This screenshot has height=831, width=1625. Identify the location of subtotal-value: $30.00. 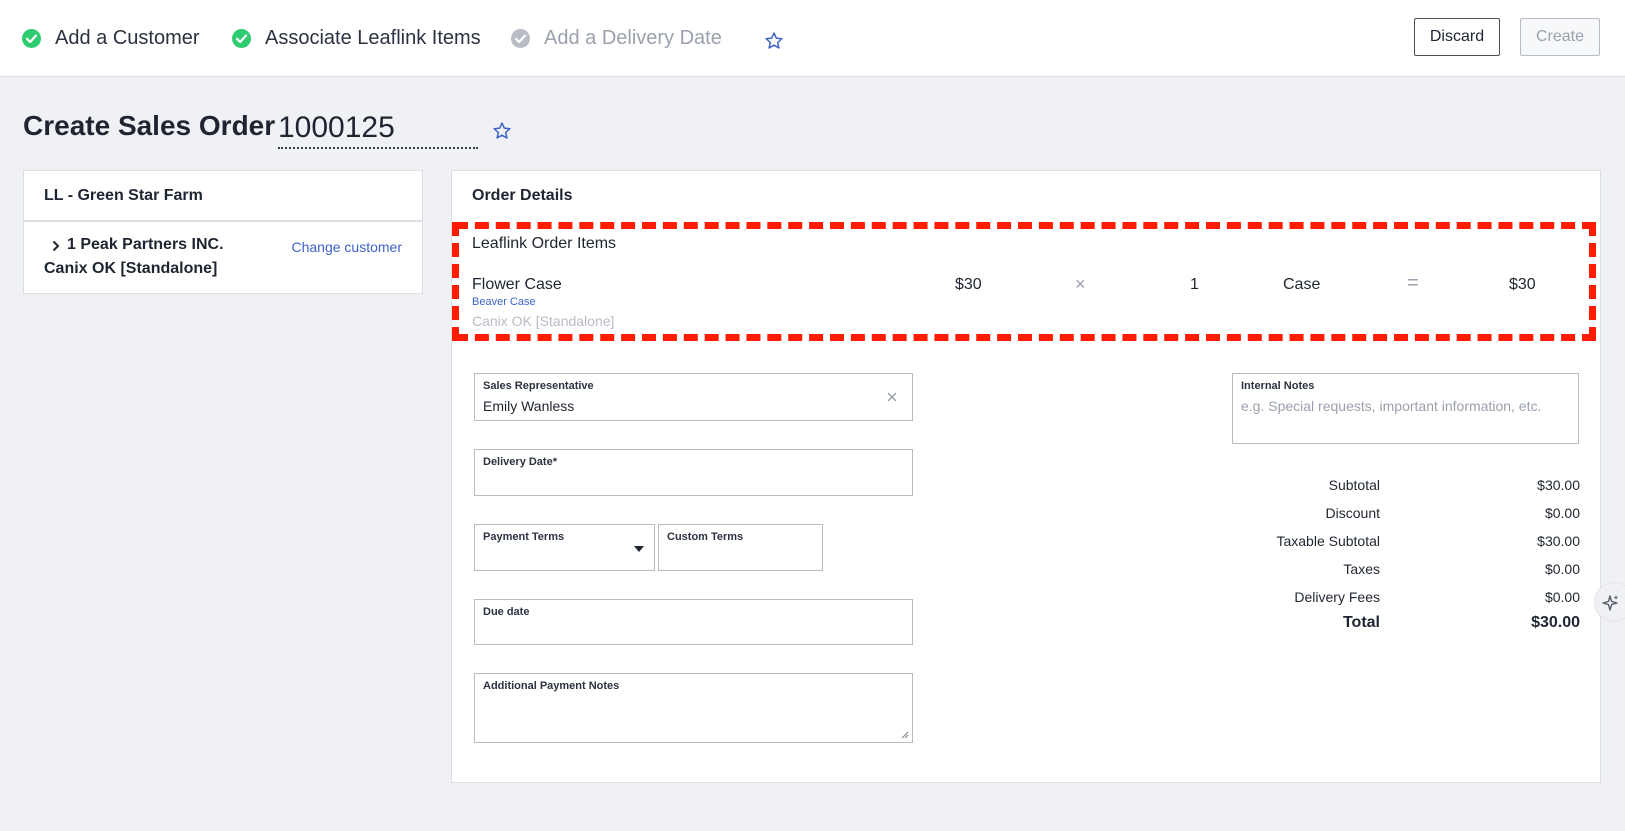
(1558, 485).